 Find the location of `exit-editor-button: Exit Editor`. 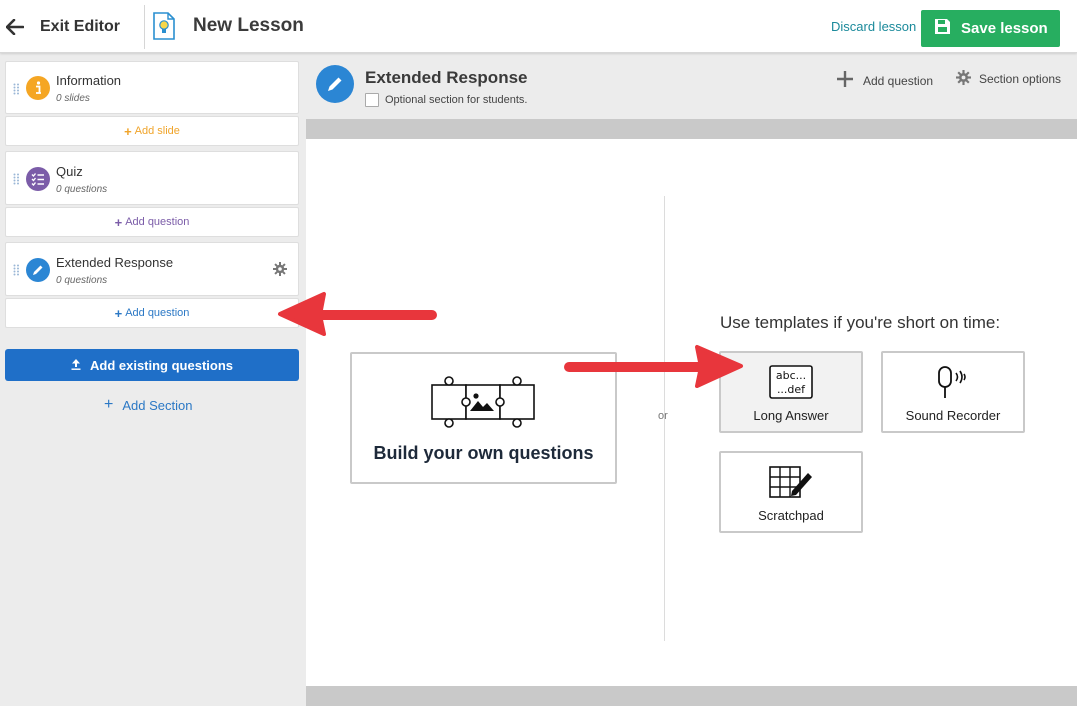

exit-editor-button: Exit Editor is located at coordinates (63, 27).